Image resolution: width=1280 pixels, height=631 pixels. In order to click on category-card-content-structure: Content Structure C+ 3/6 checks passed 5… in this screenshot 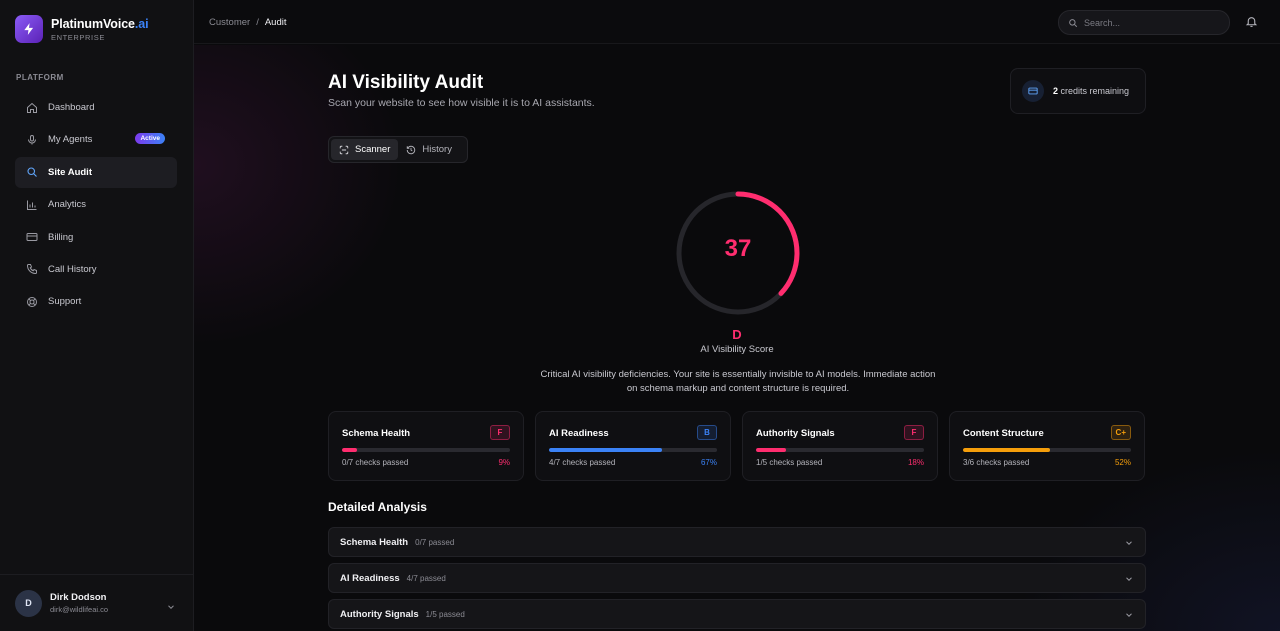, I will do `click(1047, 446)`.